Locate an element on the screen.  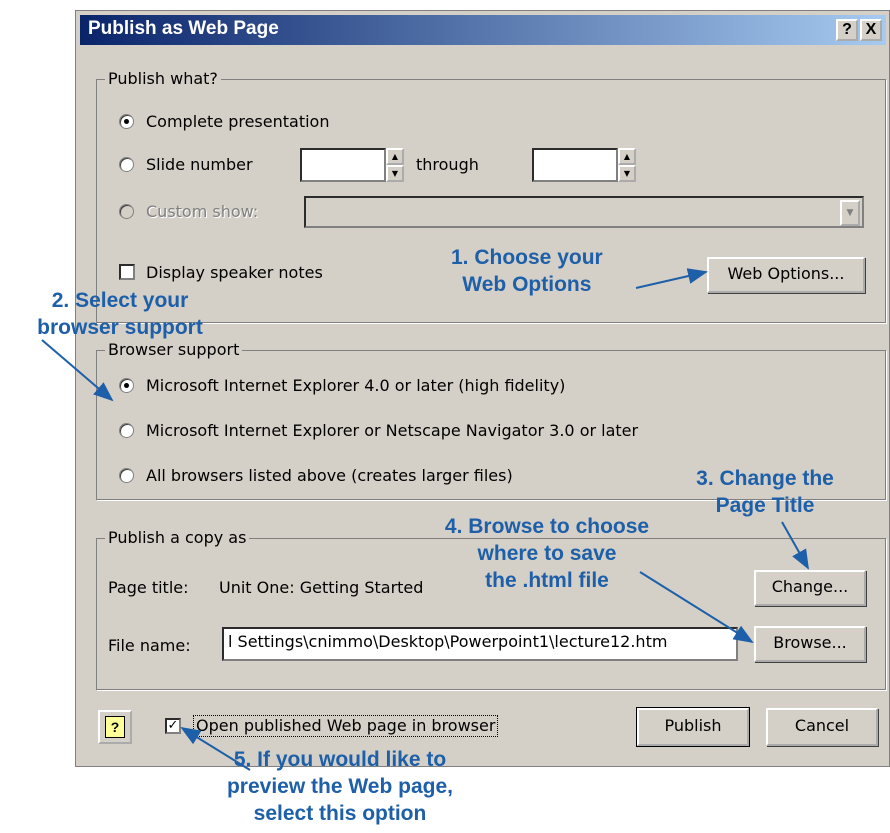
arrow-step5 is located at coordinates (215, 748).